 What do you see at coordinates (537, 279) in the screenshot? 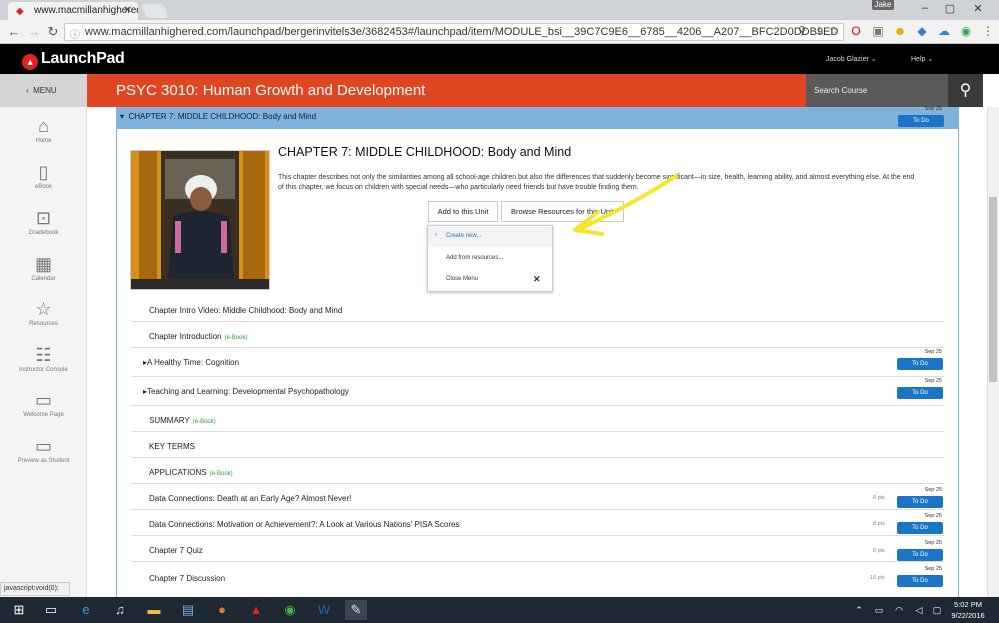
I see `close-icon: ✕` at bounding box center [537, 279].